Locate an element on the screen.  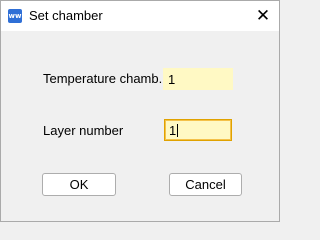
ok-button: OK is located at coordinates (79, 184).